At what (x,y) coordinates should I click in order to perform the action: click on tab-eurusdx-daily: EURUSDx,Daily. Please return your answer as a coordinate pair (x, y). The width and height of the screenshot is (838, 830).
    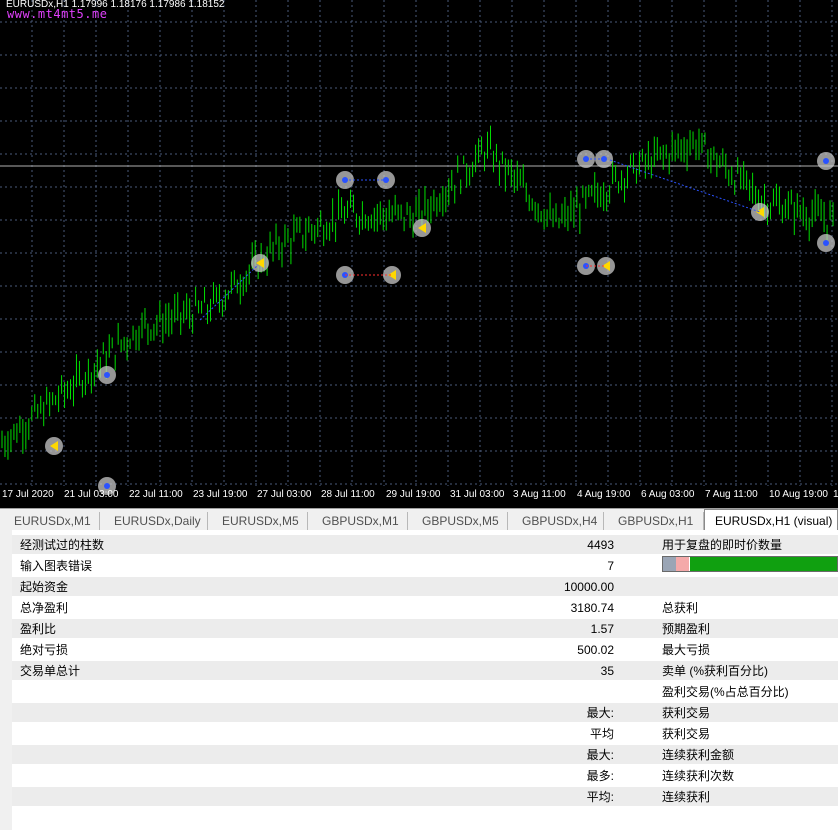
    Looking at the image, I should click on (154, 521).